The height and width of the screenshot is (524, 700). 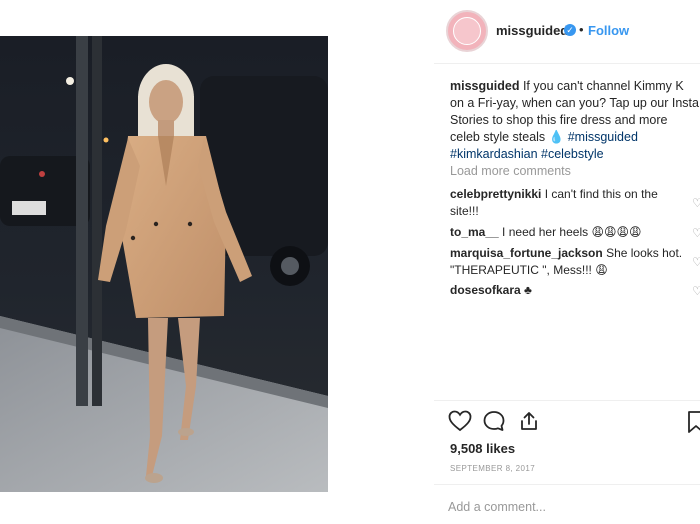 I want to click on heart-icon, so click(x=460, y=423).